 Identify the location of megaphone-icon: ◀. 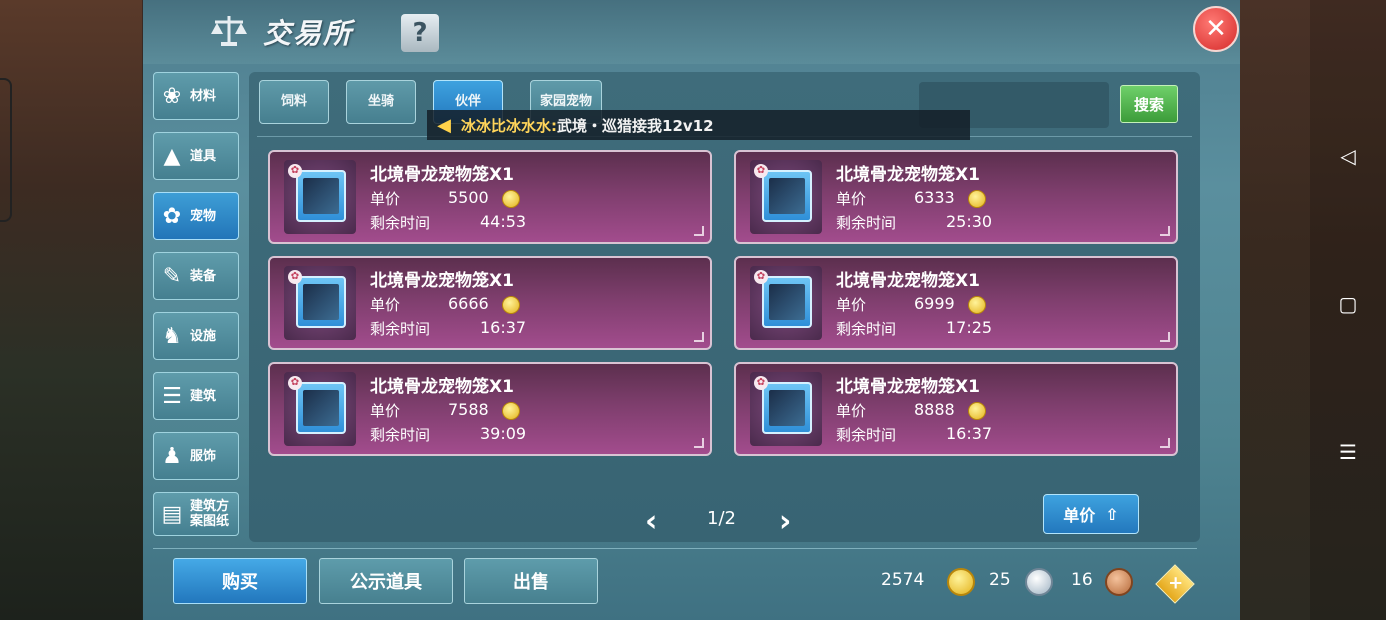
(444, 125).